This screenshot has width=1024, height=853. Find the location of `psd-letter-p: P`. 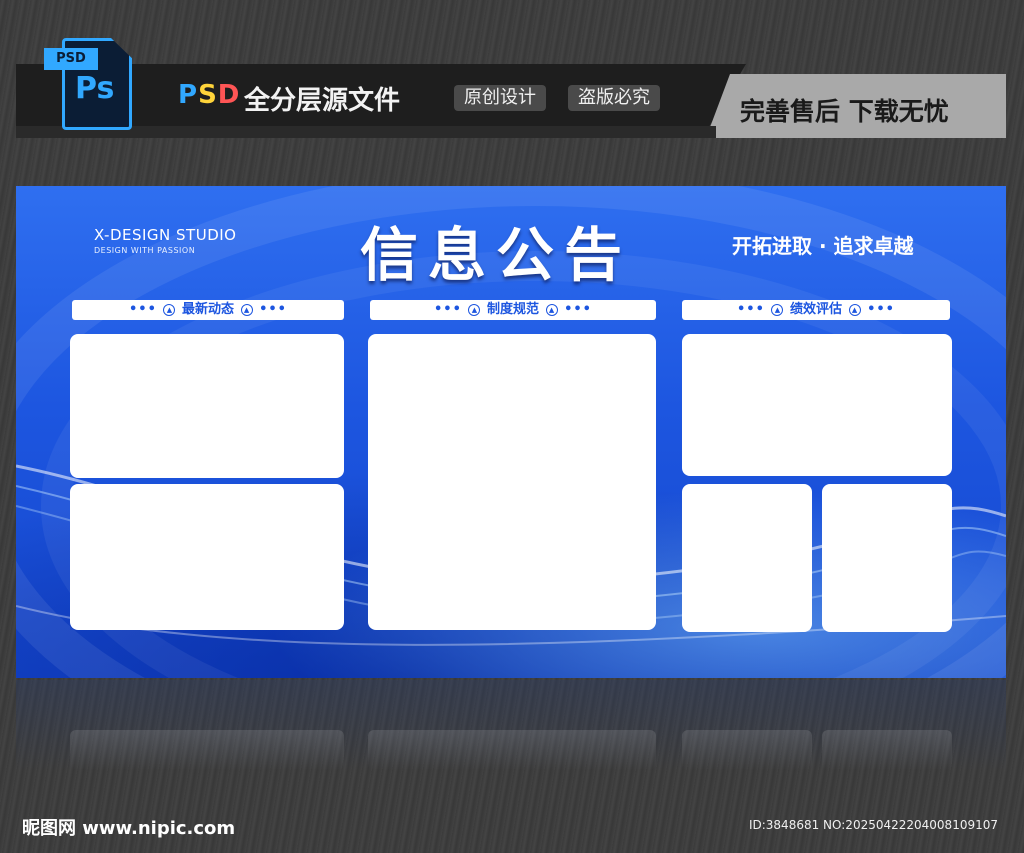

psd-letter-p: P is located at coordinates (188, 95).